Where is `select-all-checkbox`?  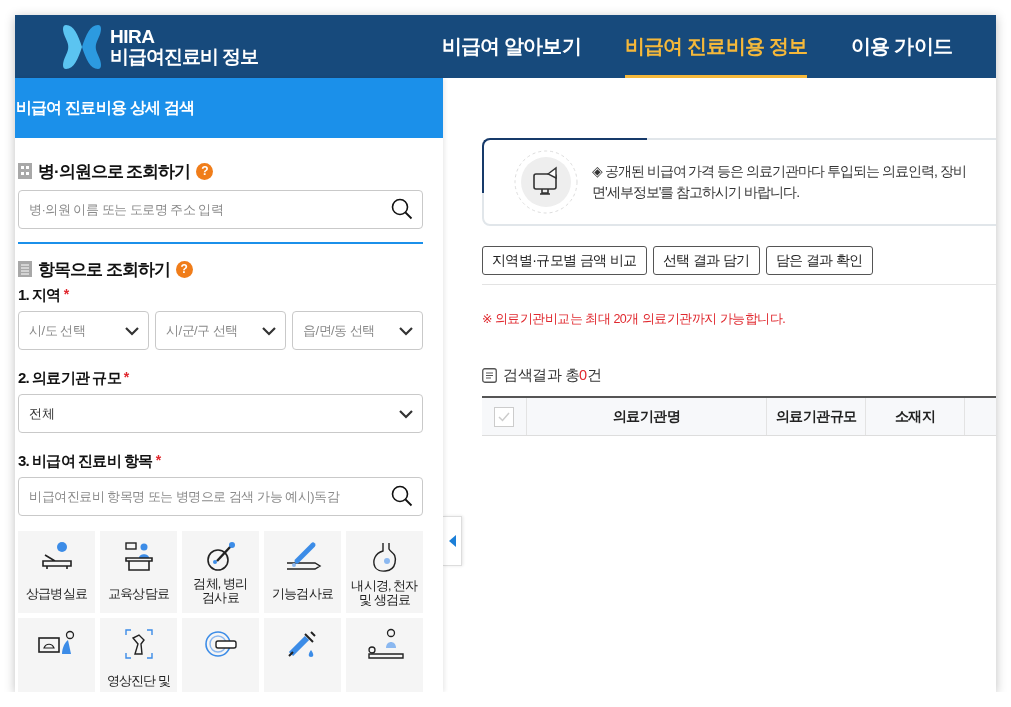
select-all-checkbox is located at coordinates (504, 416).